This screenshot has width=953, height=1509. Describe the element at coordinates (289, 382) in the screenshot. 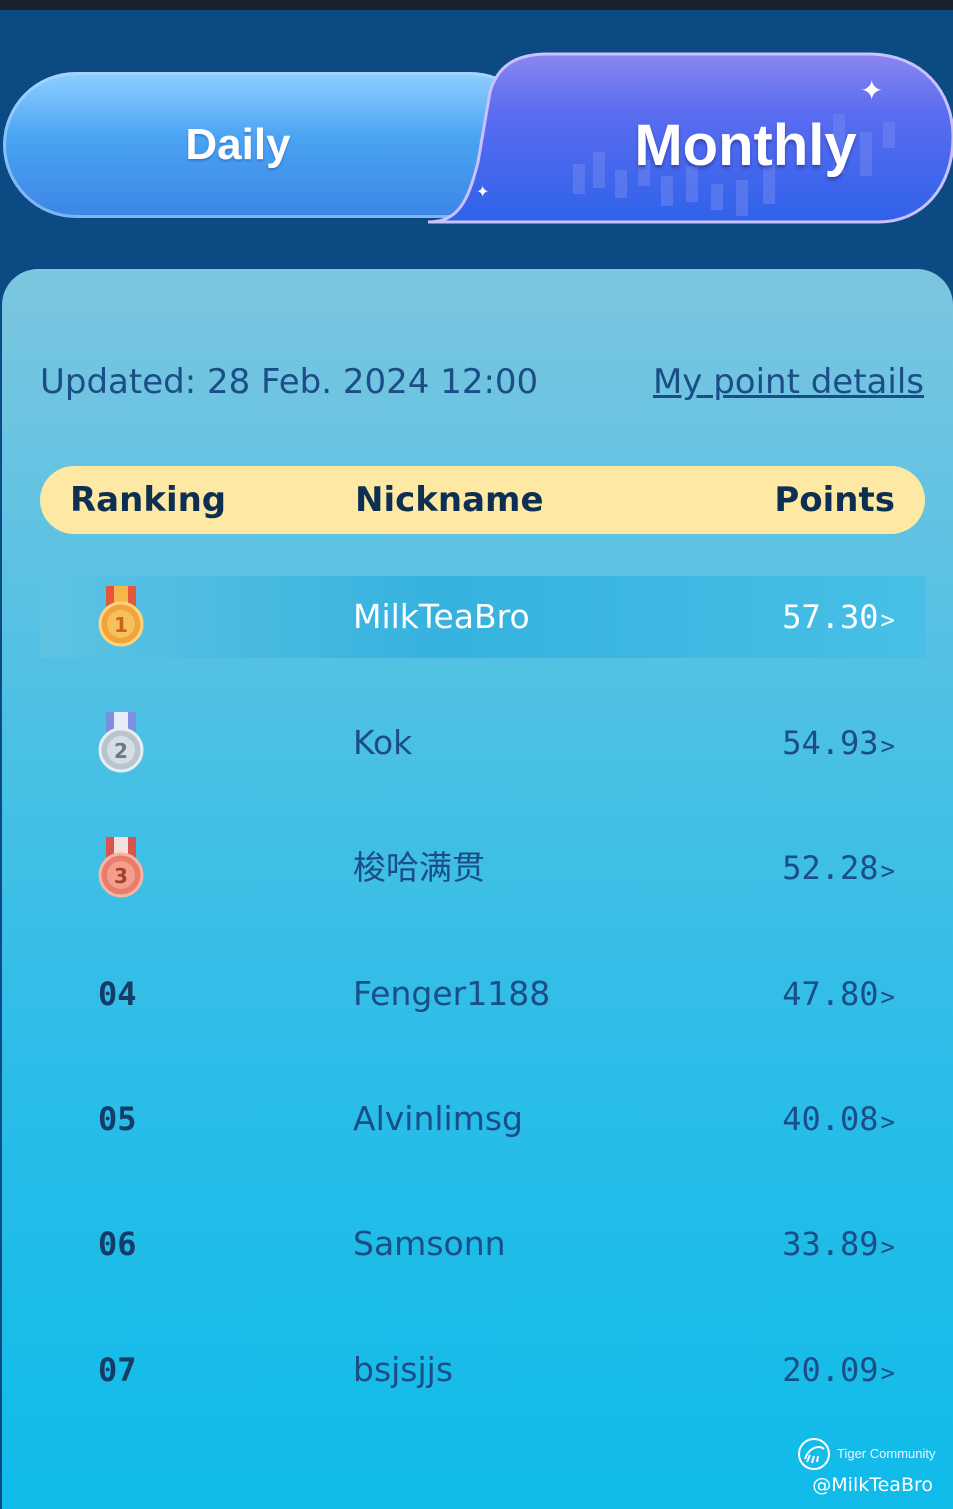

I see `updated-timestamp: Updated: 28 Feb. 2024 12:00` at that location.